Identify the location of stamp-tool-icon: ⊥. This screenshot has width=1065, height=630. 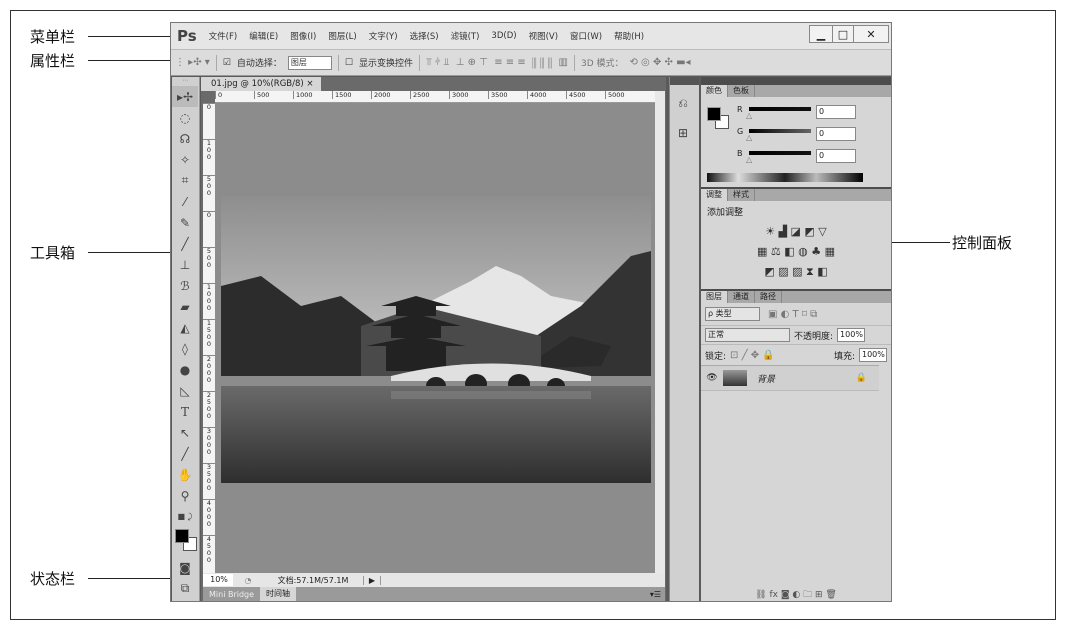
(185, 264).